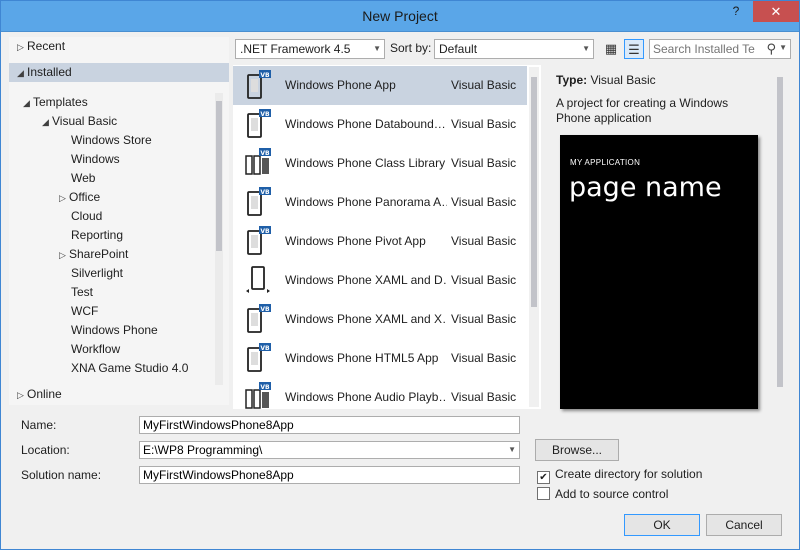 This screenshot has height=550, width=800. Describe the element at coordinates (543, 477) in the screenshot. I see `create-directory-checkbox: ✔` at that location.